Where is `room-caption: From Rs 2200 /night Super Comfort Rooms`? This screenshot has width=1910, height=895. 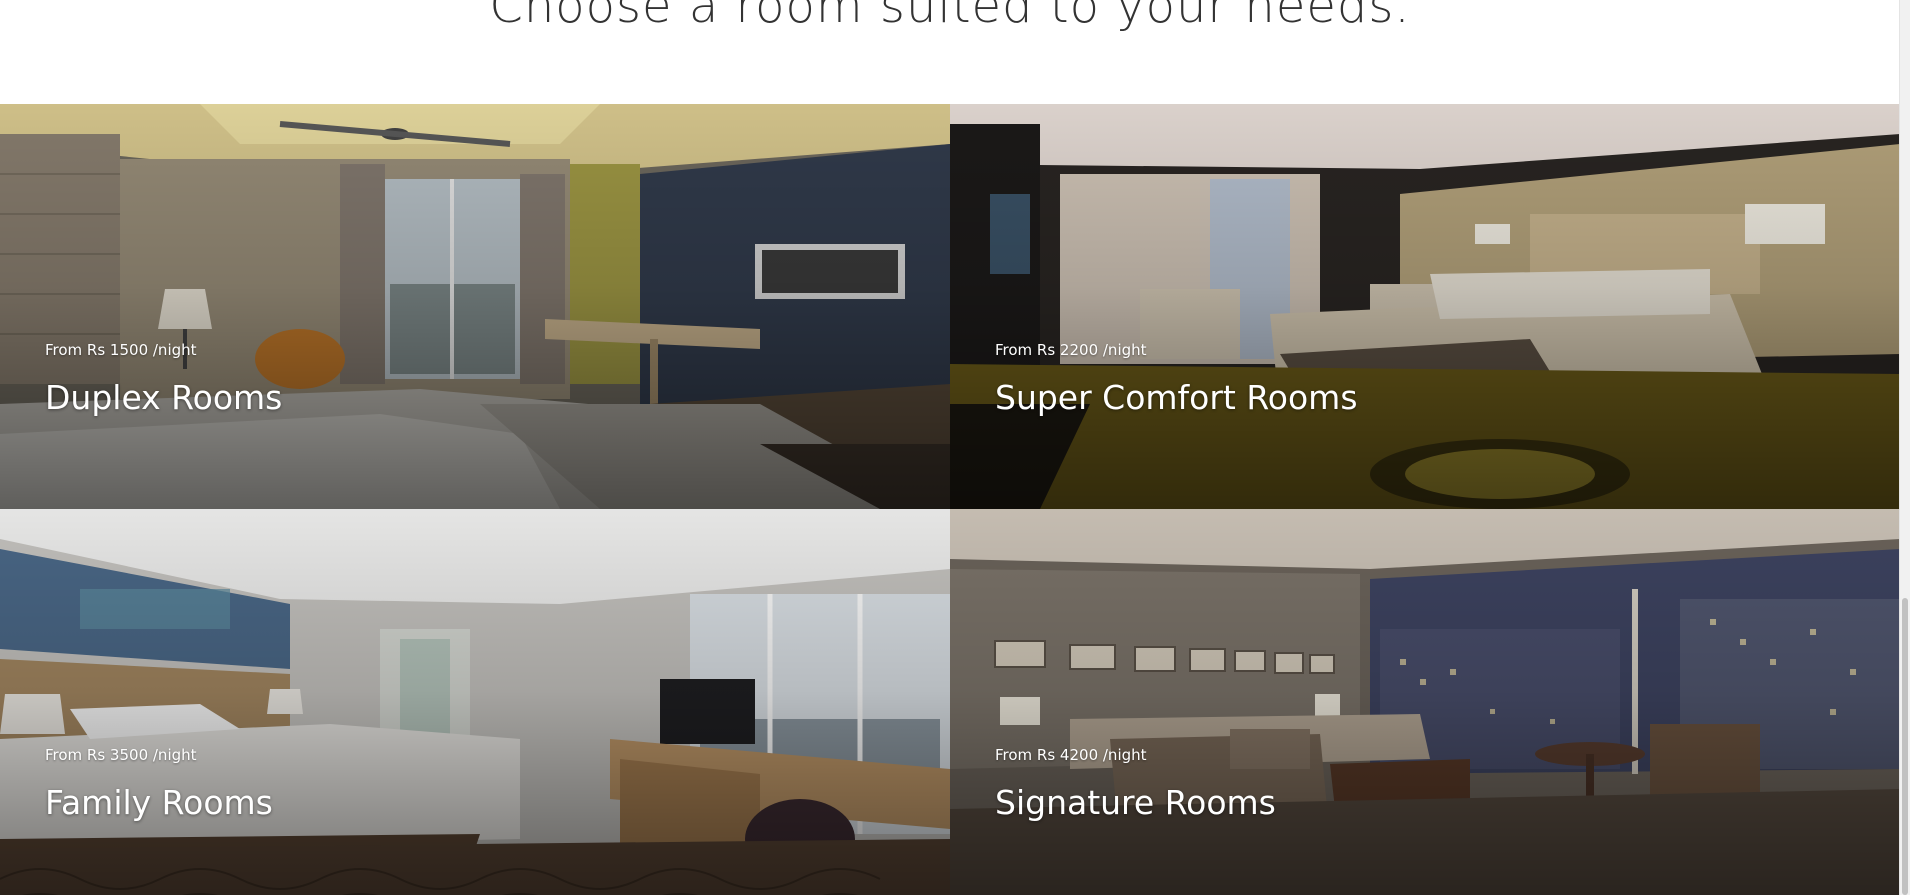
room-caption: From Rs 2200 /night Super Comfort Rooms is located at coordinates (1176, 379).